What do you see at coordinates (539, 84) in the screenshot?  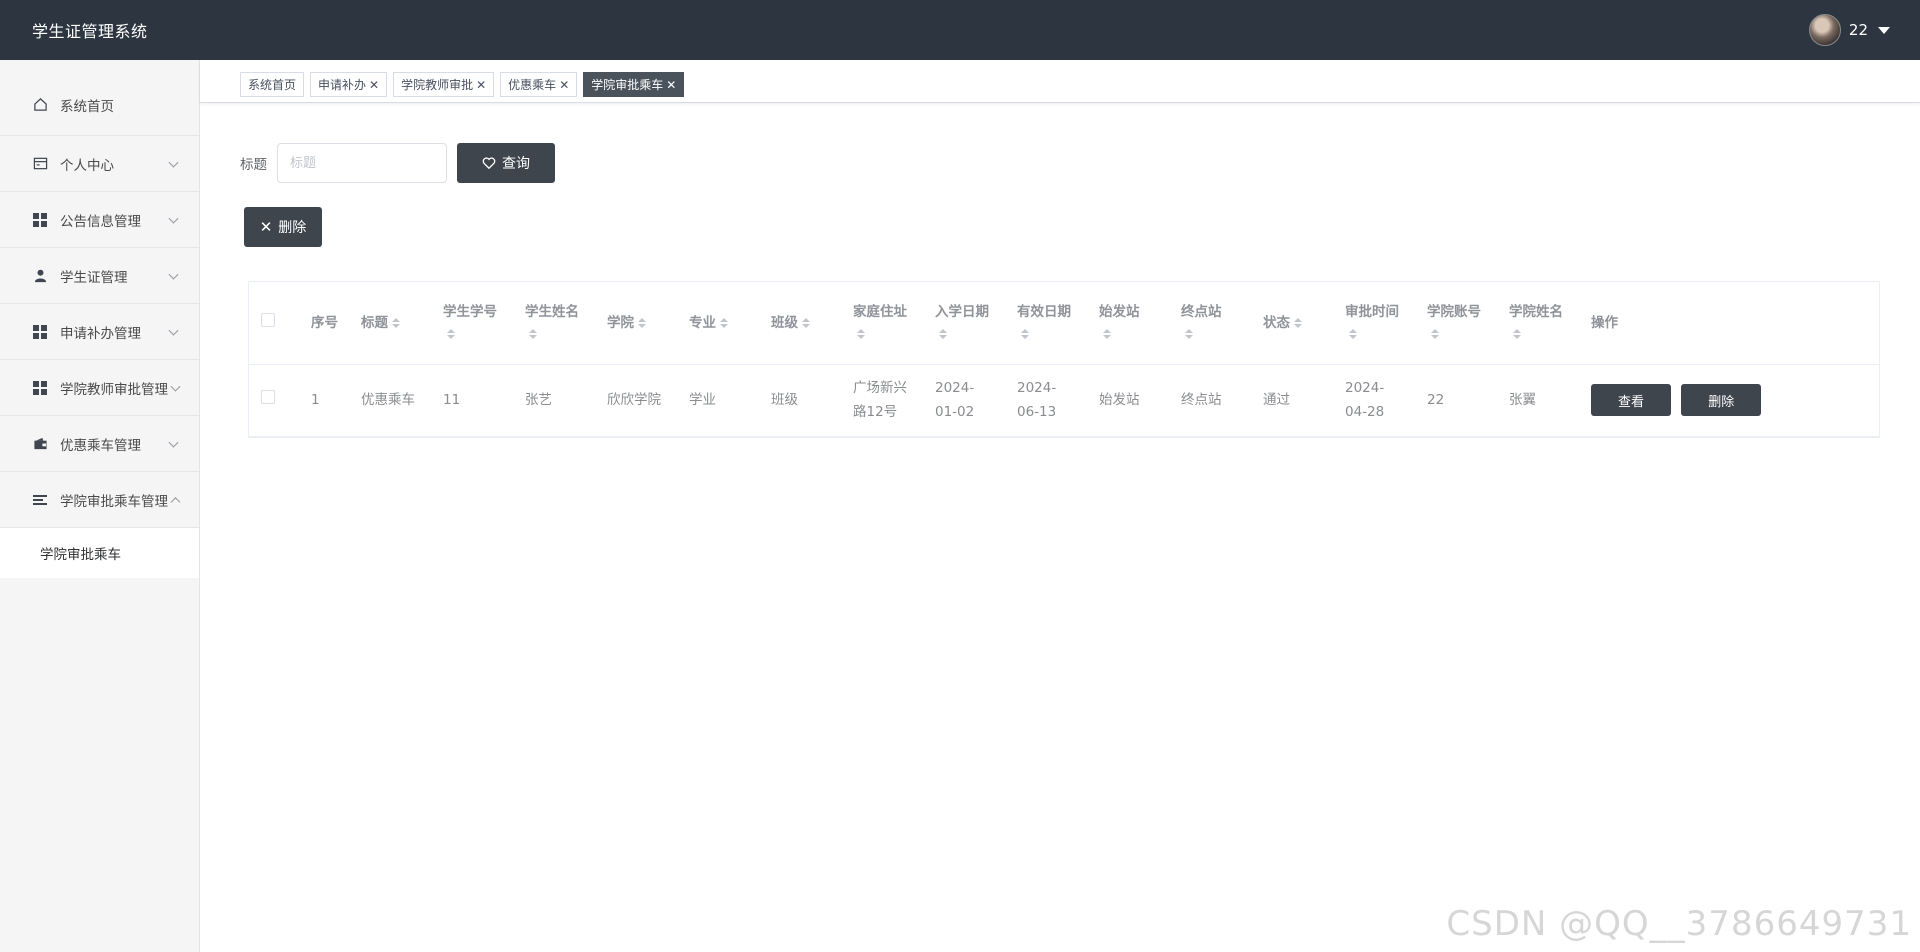 I see `tab-discount-ride: 优惠乘车 ✕` at bounding box center [539, 84].